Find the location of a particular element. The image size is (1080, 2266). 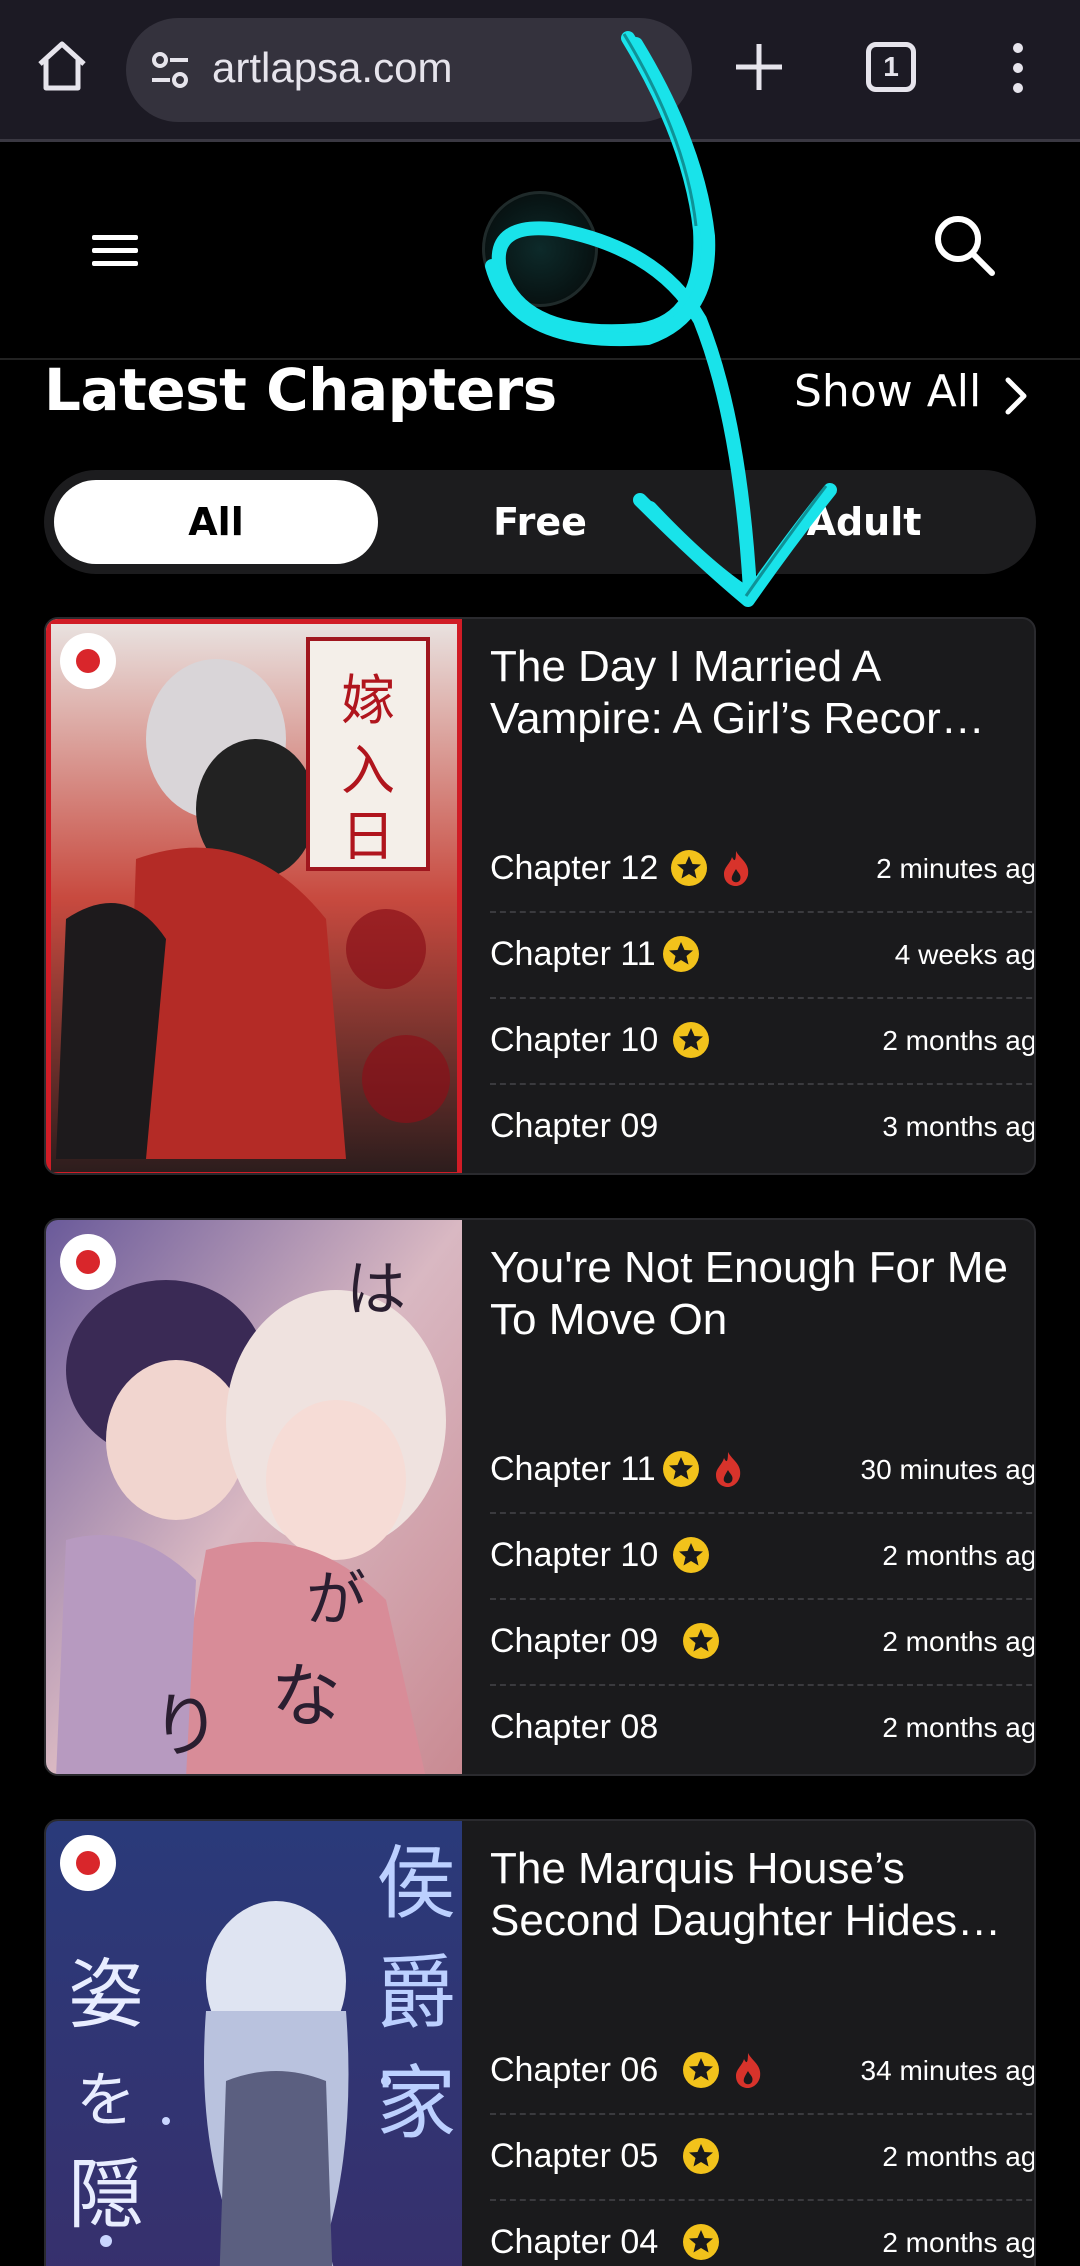

show-all-link: Show All is located at coordinates (887, 391).